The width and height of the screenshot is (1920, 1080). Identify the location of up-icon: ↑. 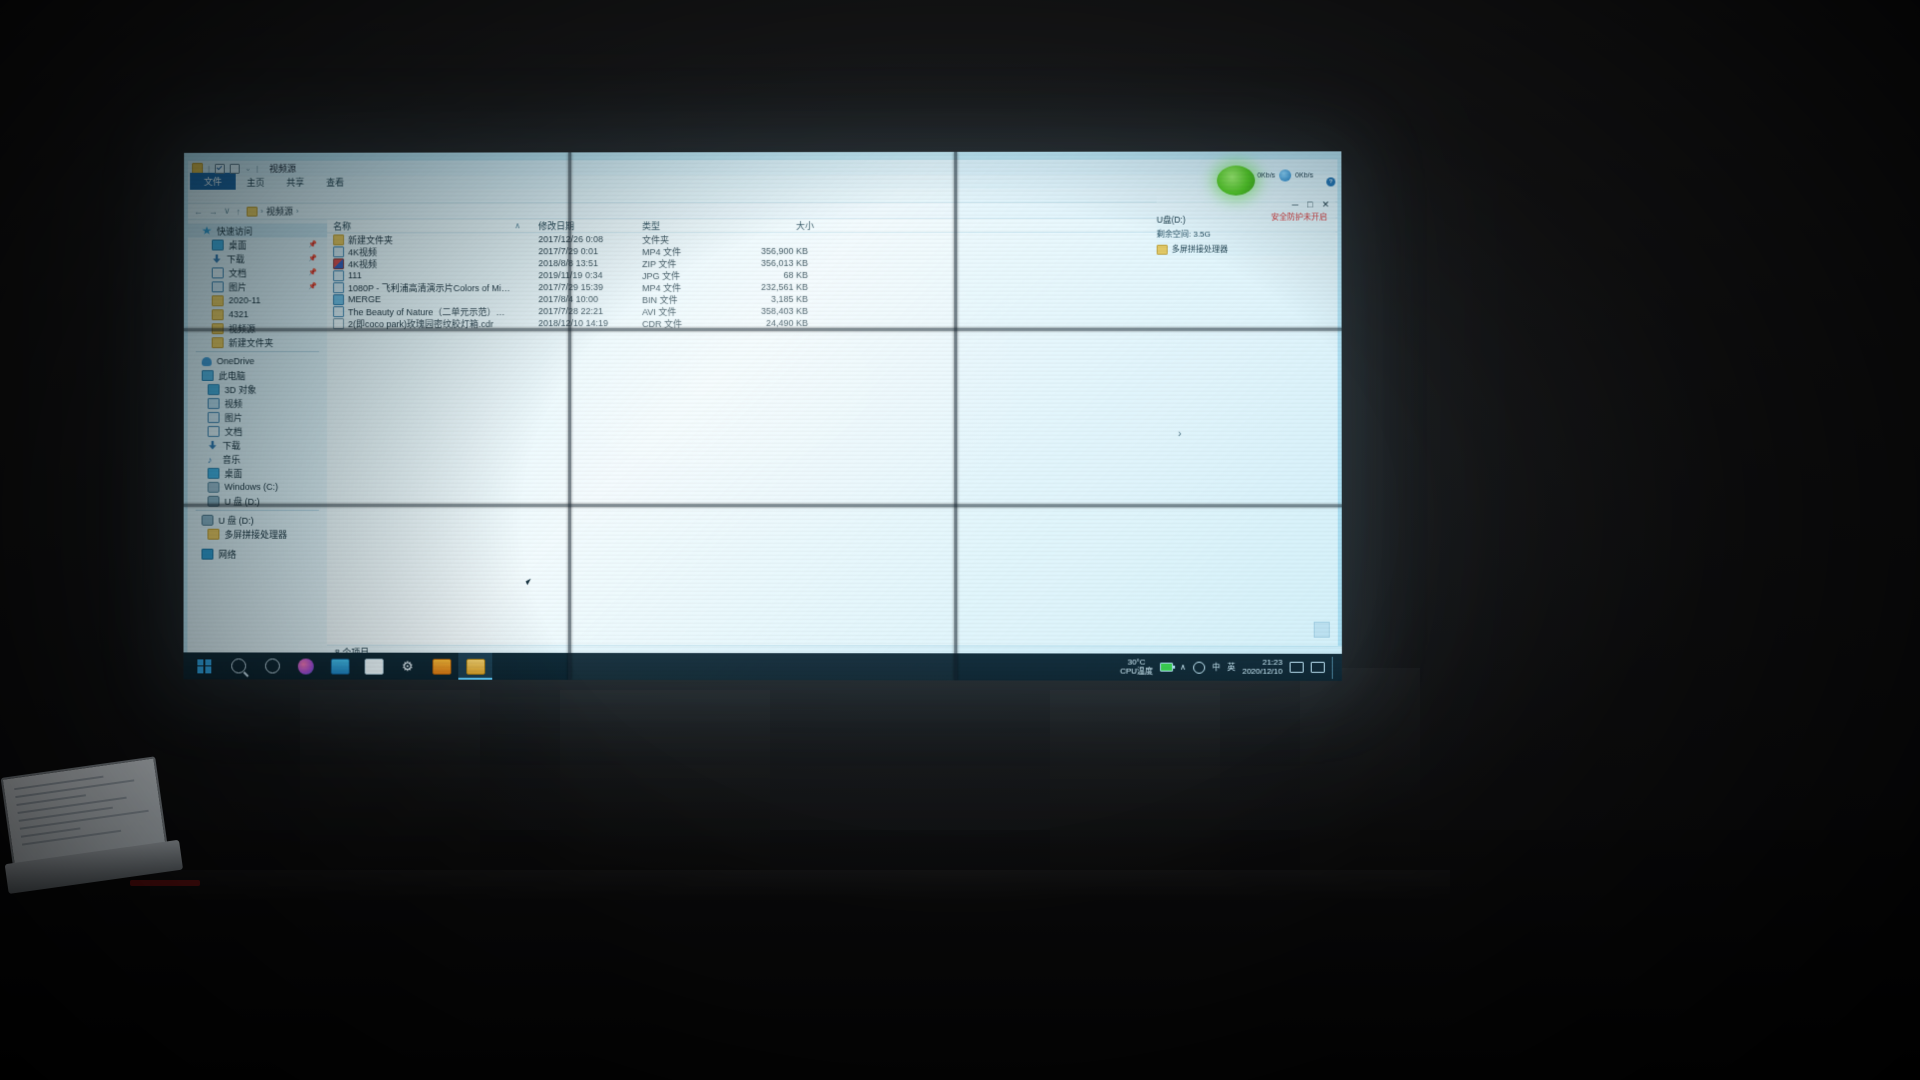
(238, 211).